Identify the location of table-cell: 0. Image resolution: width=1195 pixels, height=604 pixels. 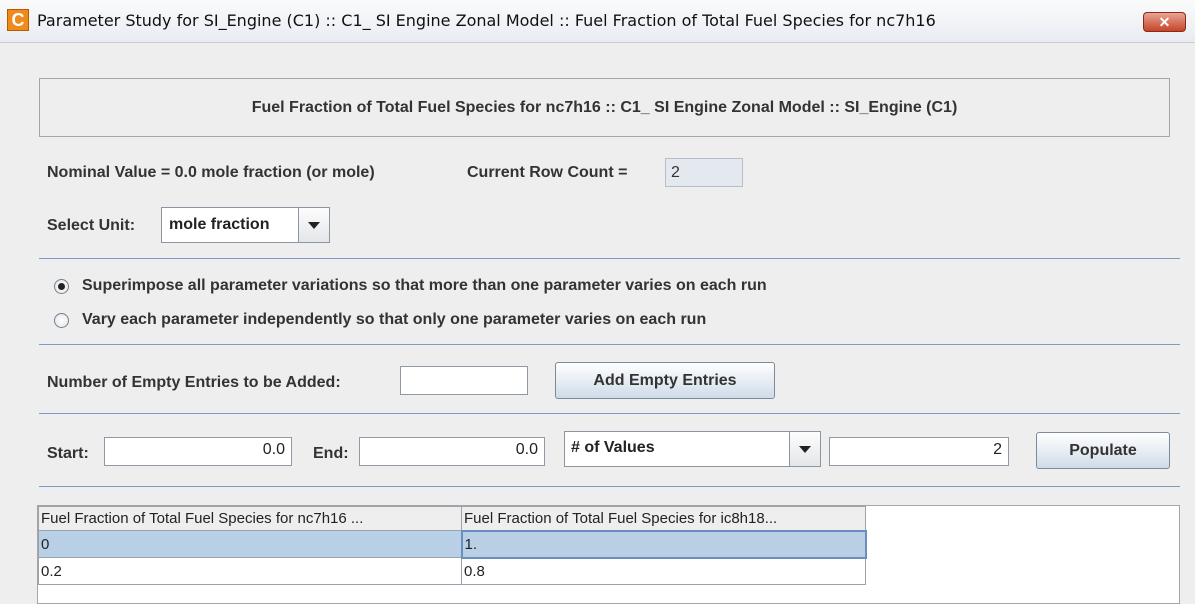
(250, 544).